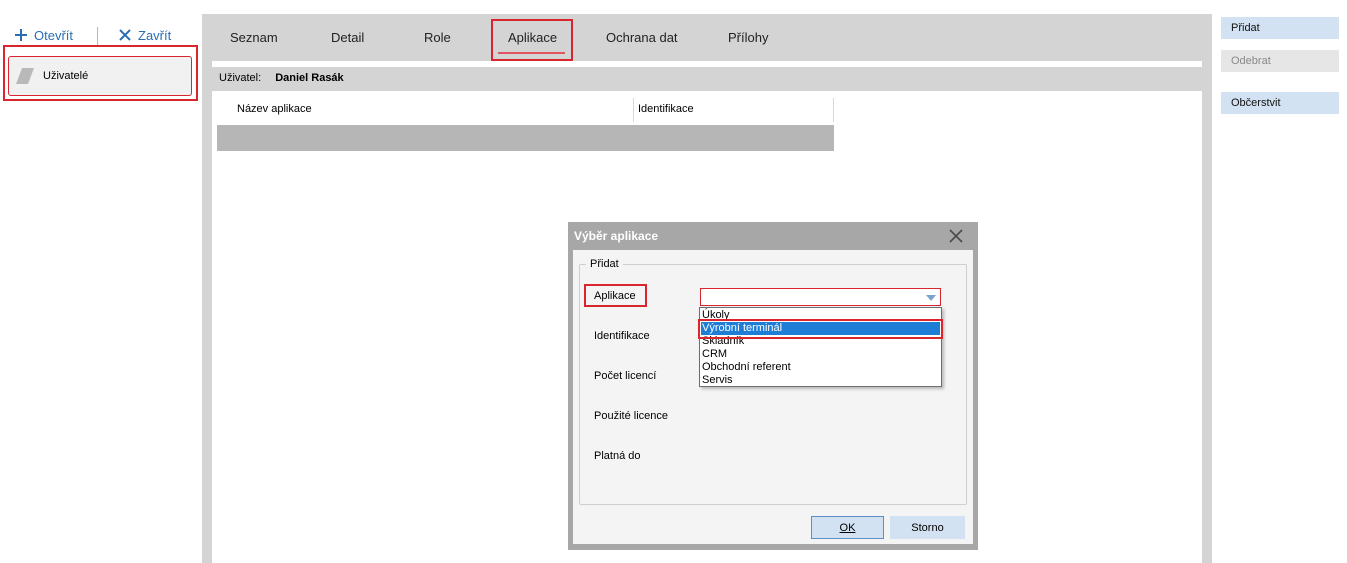 This screenshot has height=563, width=1347. Describe the element at coordinates (155, 35) in the screenshot. I see `close-button-label: Zavřít` at that location.